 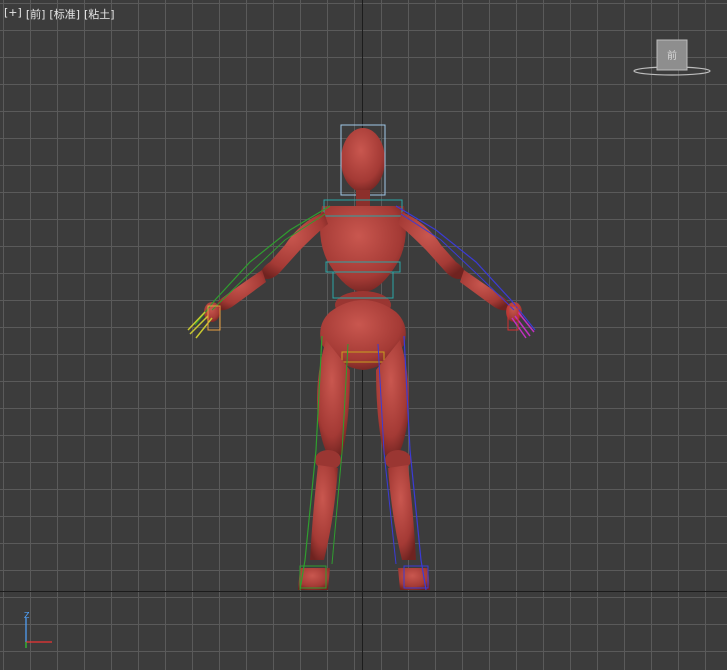 What do you see at coordinates (324, 463) in the screenshot?
I see `left-leg-mesh` at bounding box center [324, 463].